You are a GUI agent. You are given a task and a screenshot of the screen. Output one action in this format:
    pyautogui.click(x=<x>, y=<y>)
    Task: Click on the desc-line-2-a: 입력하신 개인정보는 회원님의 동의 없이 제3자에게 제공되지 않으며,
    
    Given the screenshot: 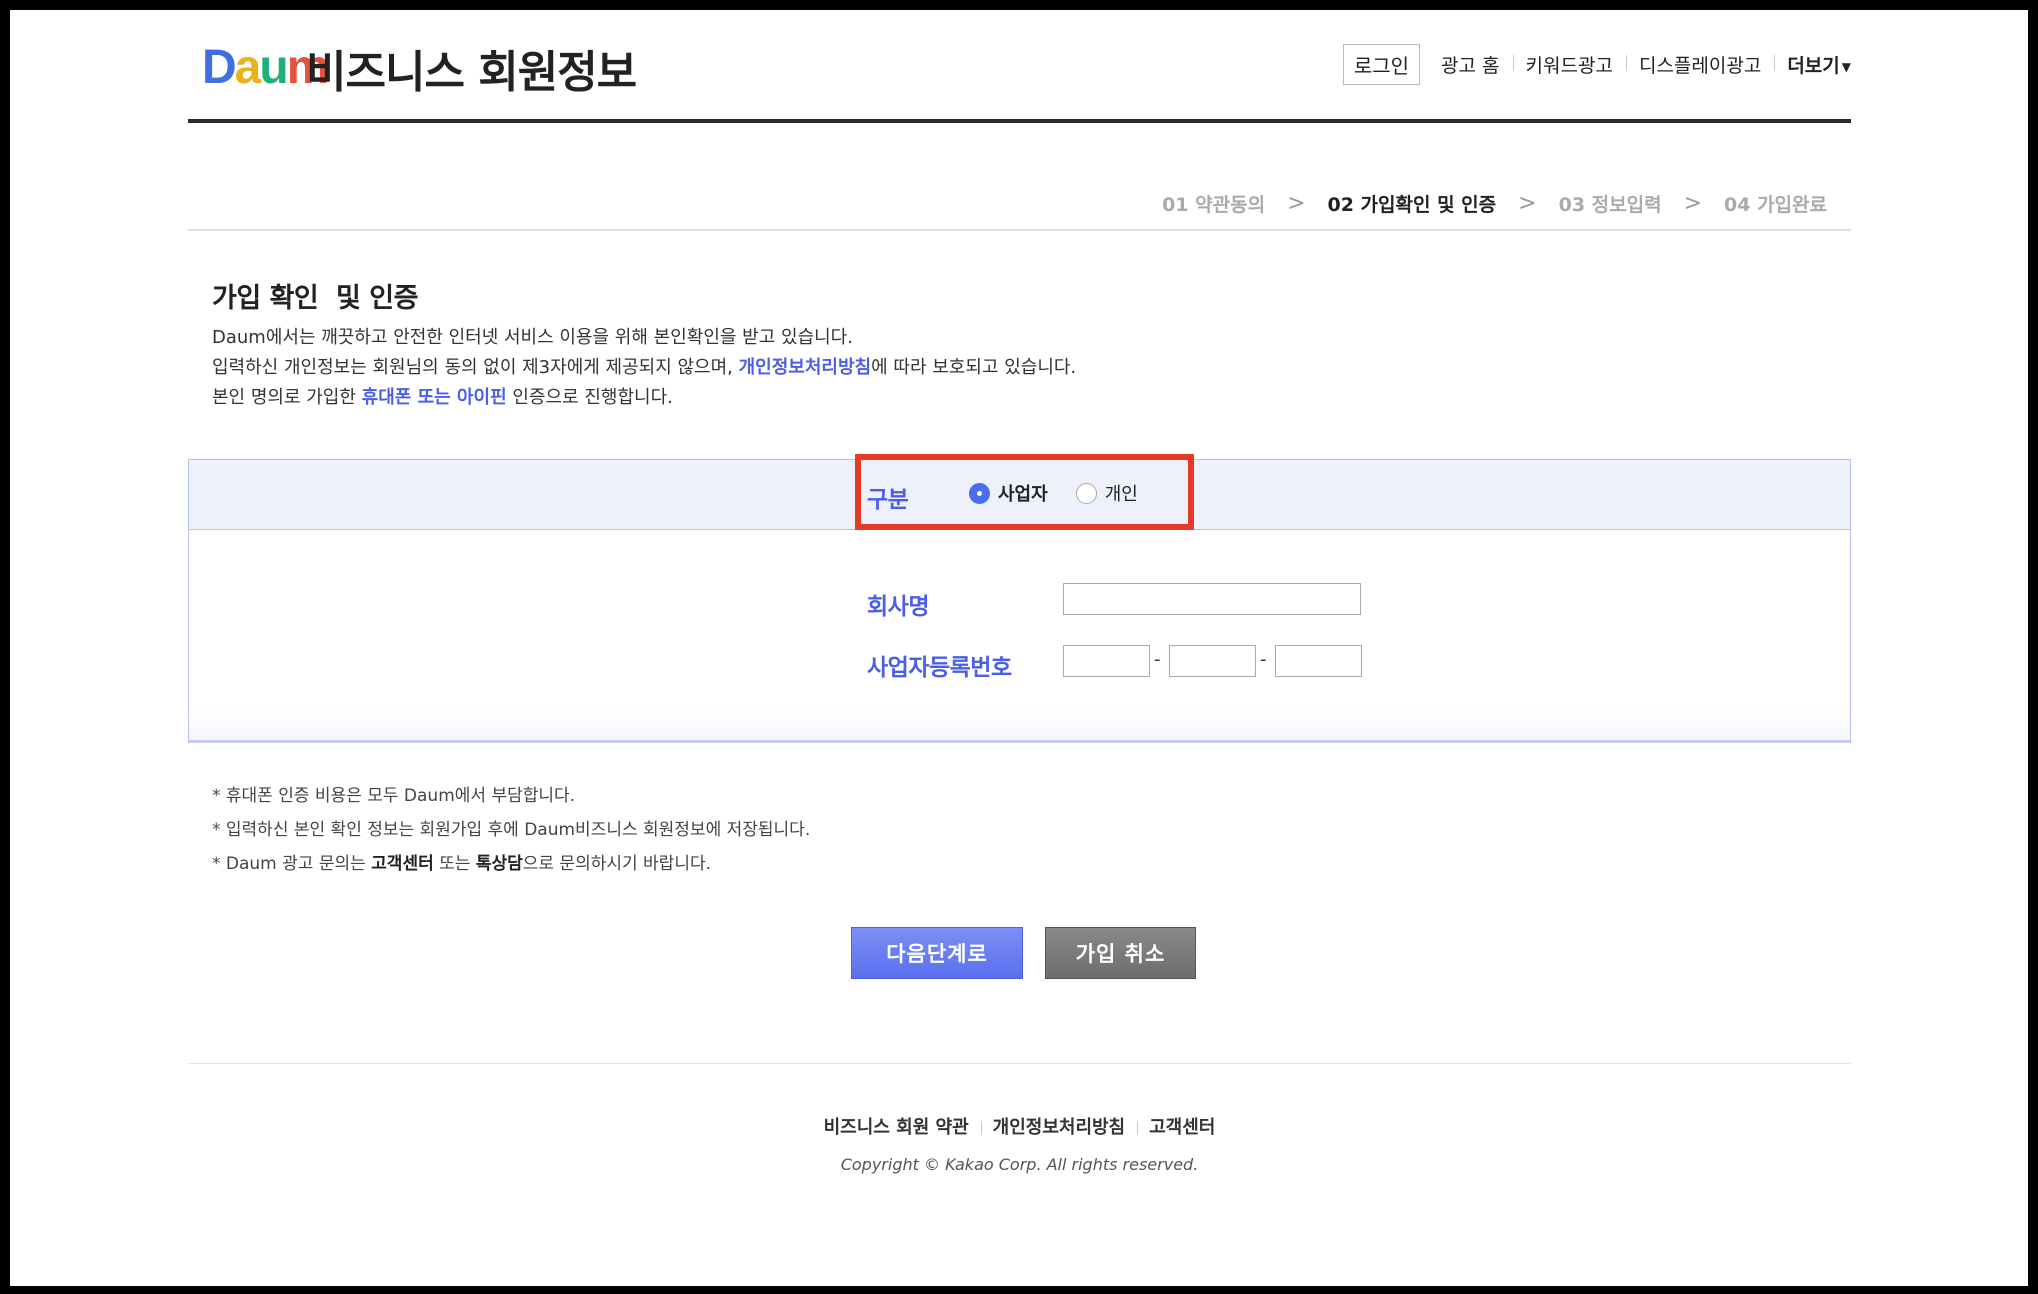 What is the action you would take?
    pyautogui.click(x=475, y=367)
    